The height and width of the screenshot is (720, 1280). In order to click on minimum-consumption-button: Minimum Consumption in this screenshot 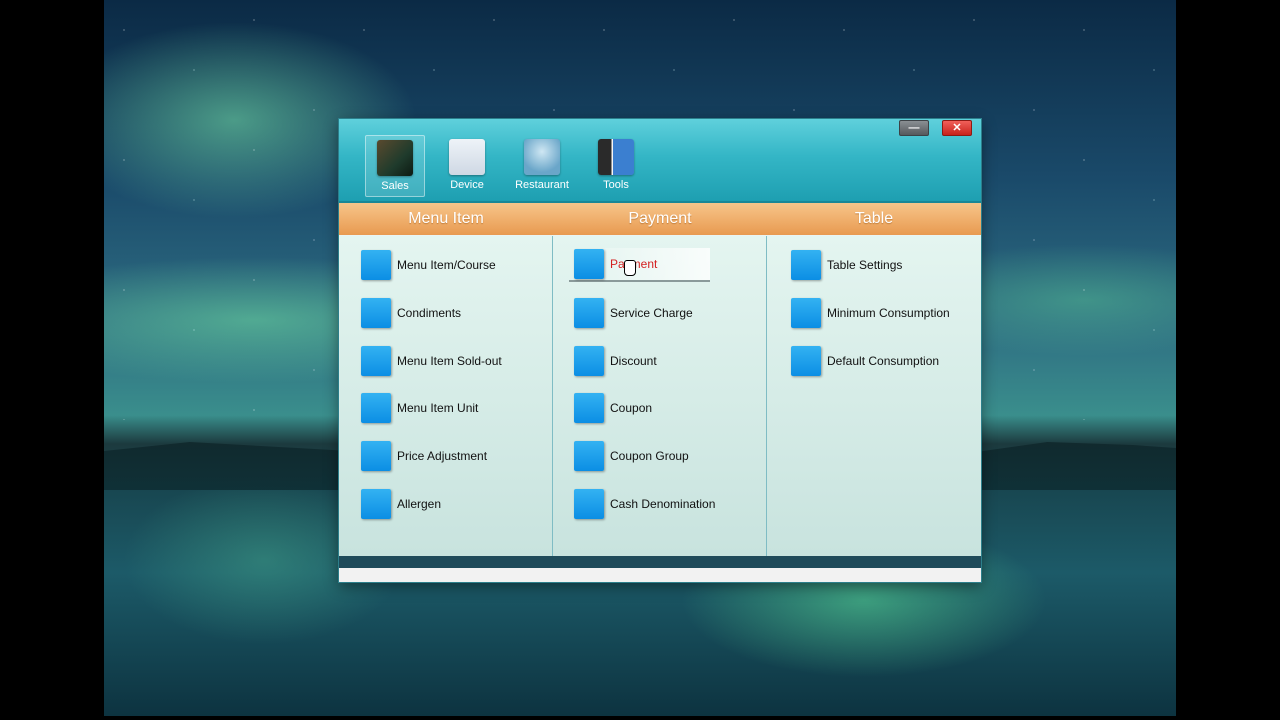, I will do `click(870, 313)`.